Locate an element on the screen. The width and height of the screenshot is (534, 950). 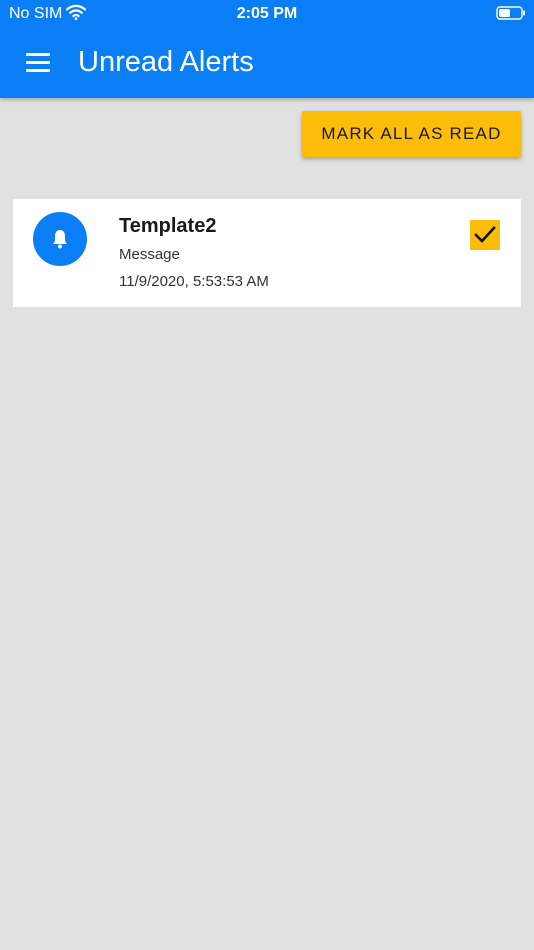
alert-checkbox is located at coordinates (485, 235).